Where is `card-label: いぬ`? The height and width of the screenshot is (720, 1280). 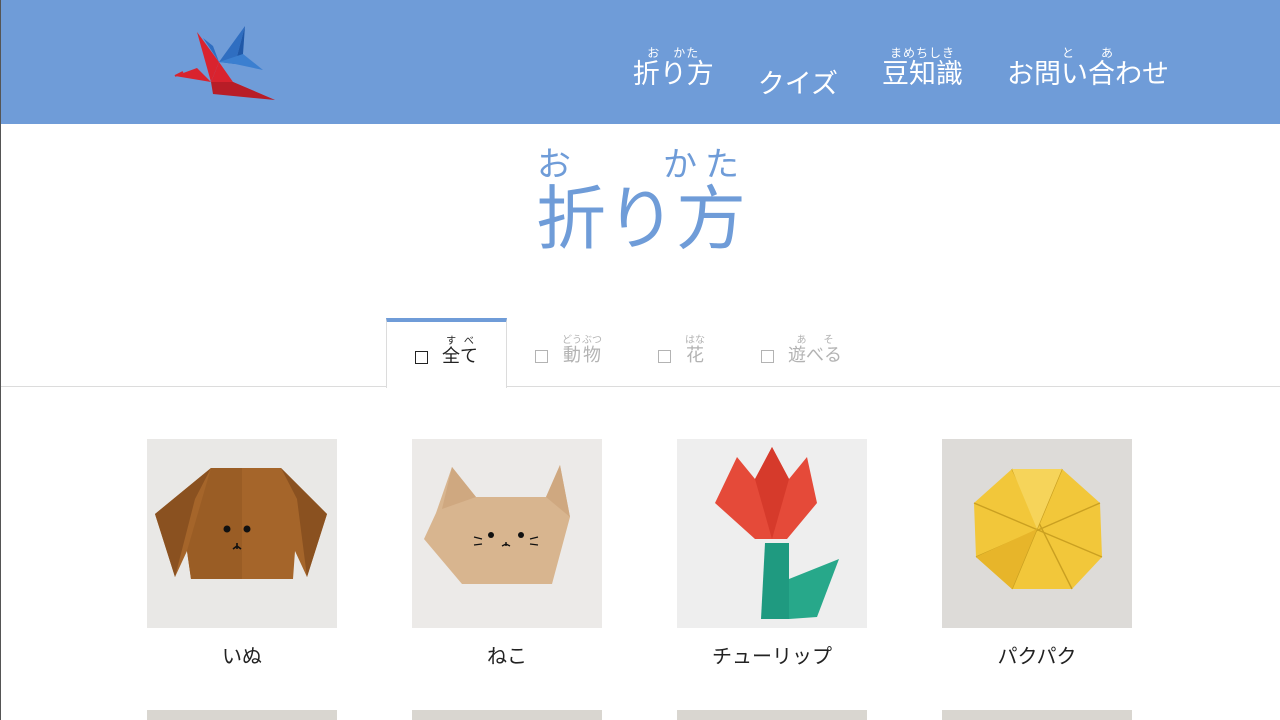 card-label: いぬ is located at coordinates (242, 656).